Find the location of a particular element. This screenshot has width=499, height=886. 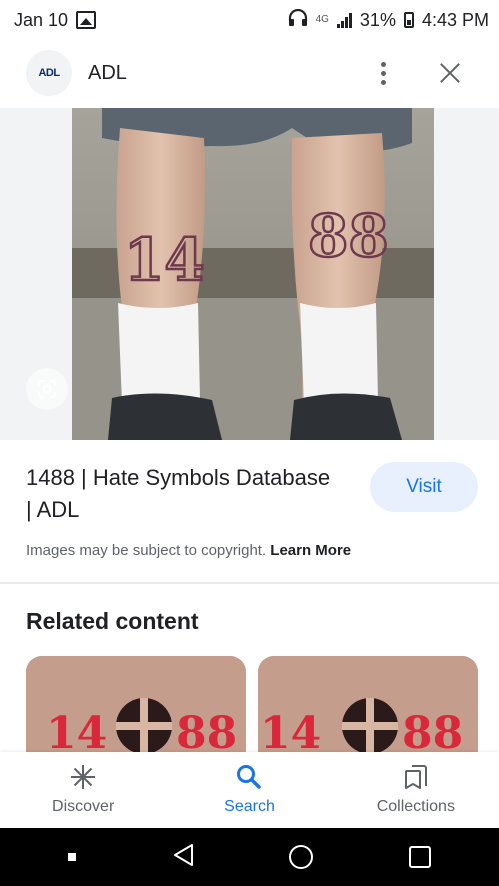

headset-icon is located at coordinates (298, 20).